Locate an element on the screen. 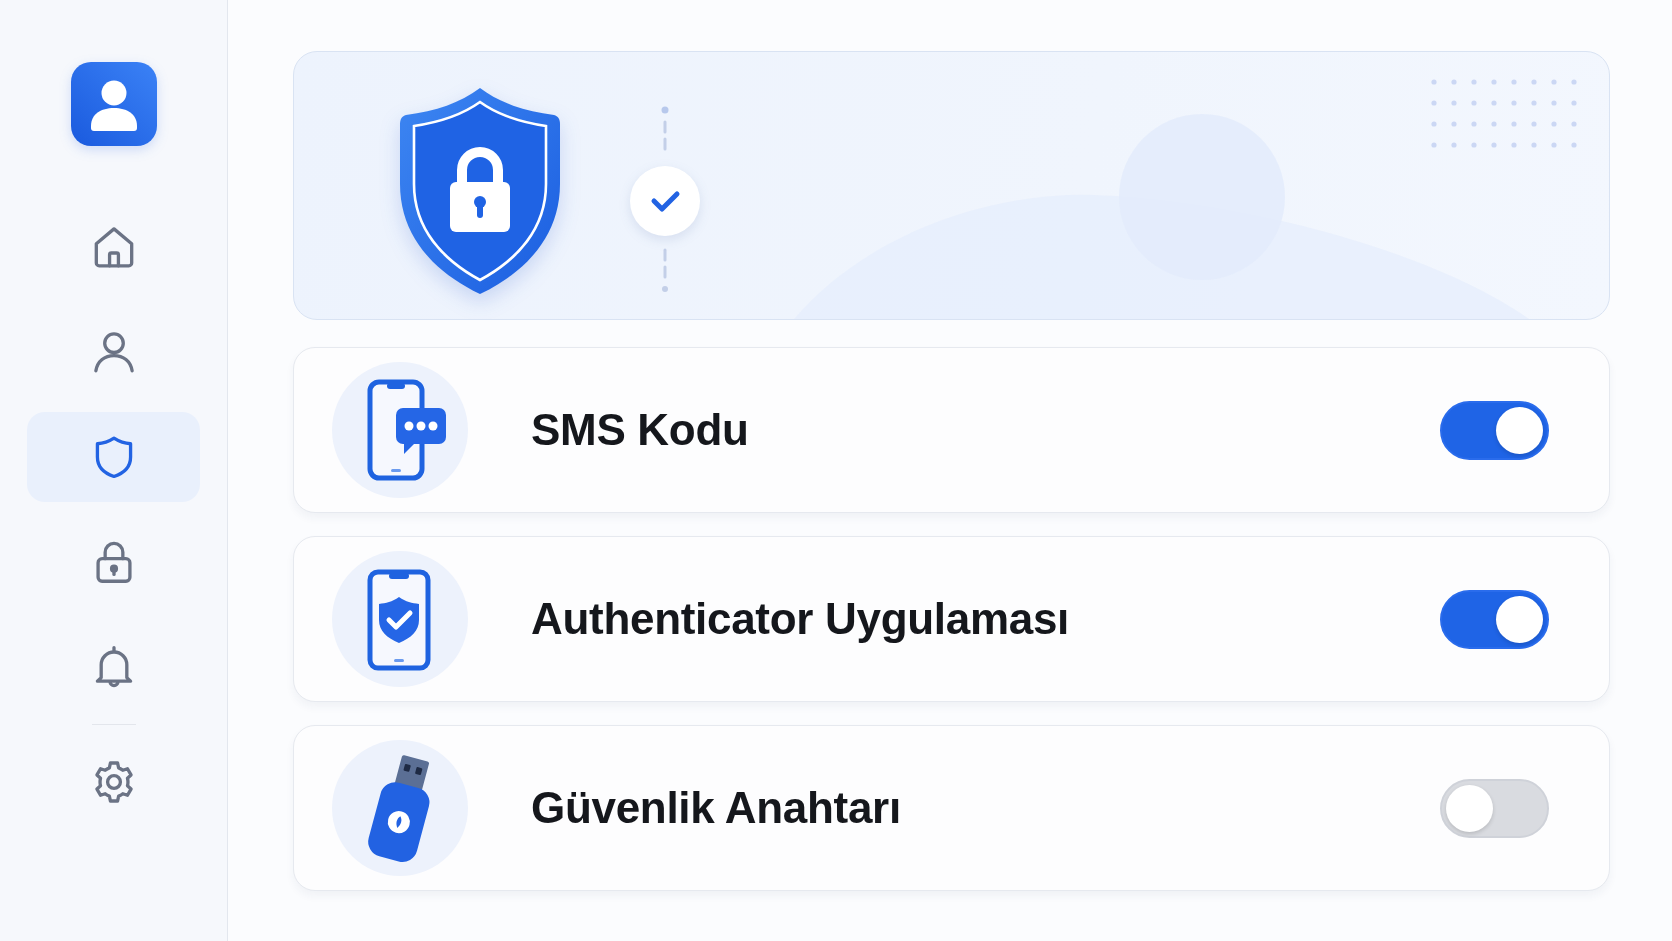 The height and width of the screenshot is (941, 1672). method-label: Güvenlik Anahtarı is located at coordinates (716, 808).